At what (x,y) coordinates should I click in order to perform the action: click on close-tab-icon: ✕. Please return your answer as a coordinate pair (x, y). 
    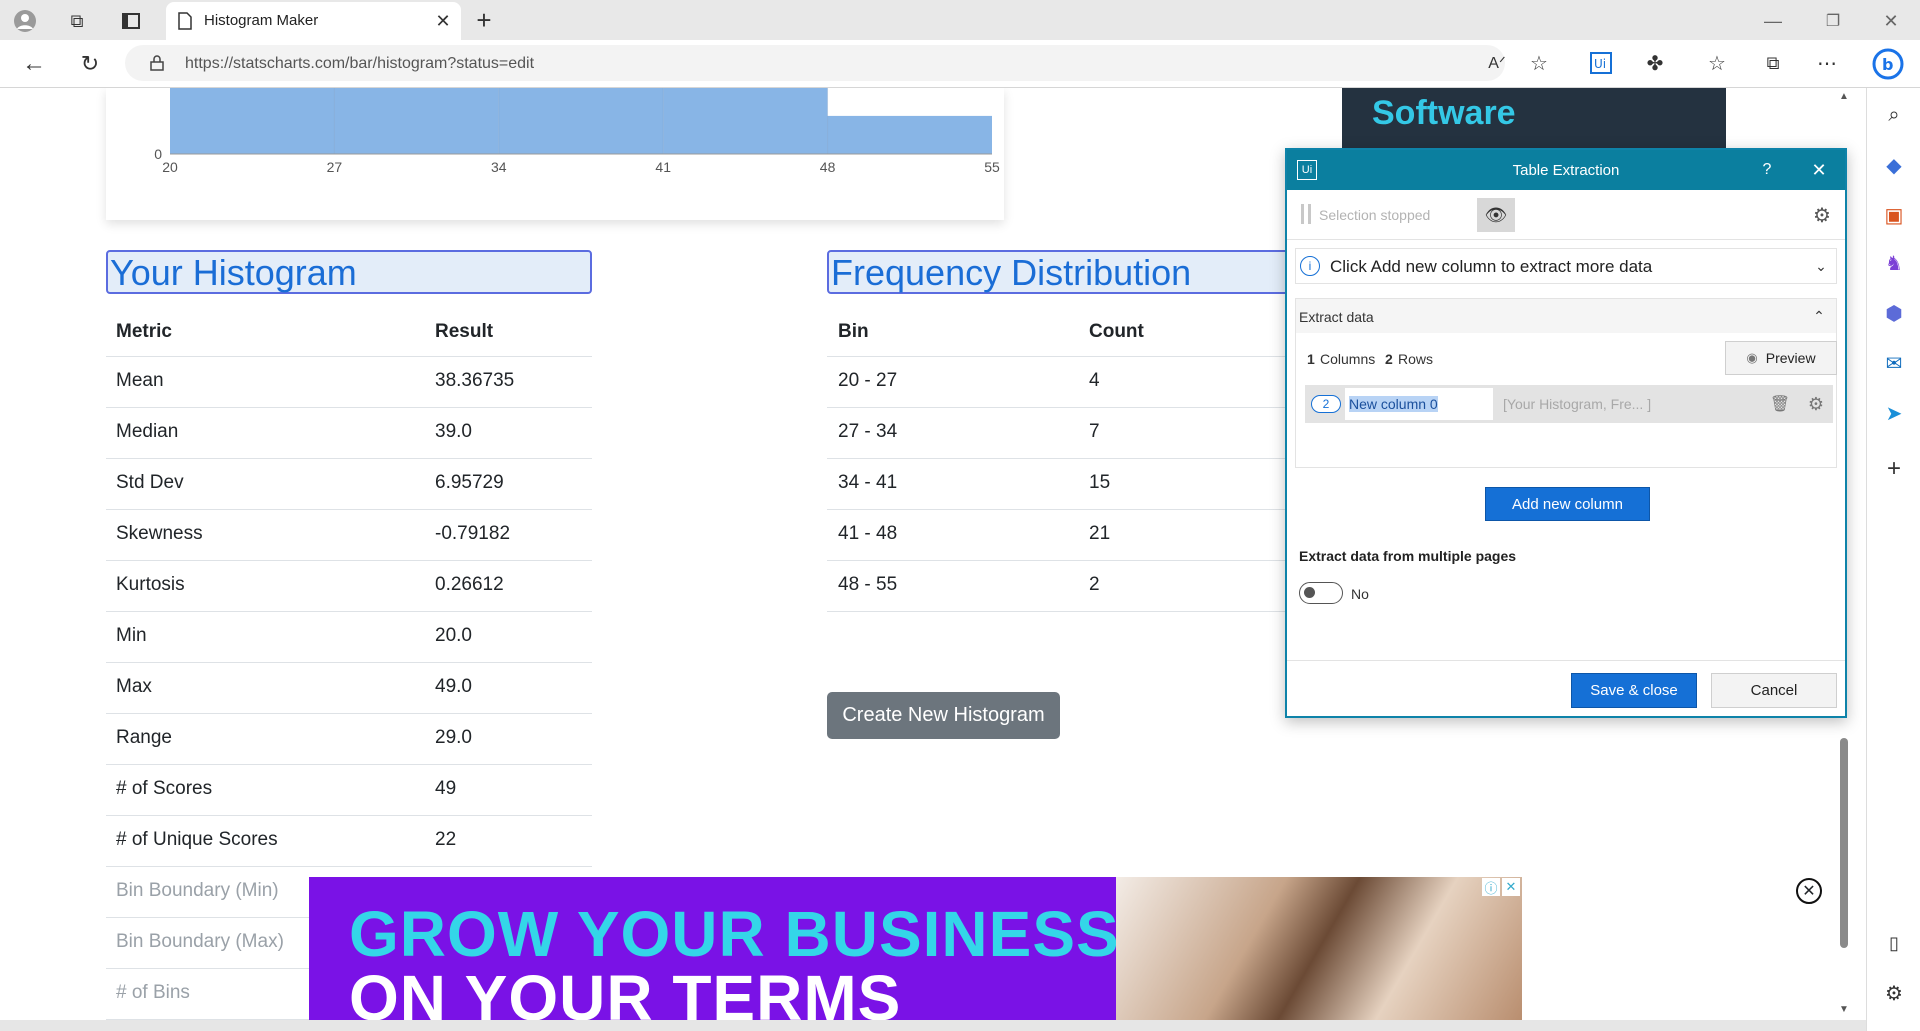
    Looking at the image, I should click on (443, 21).